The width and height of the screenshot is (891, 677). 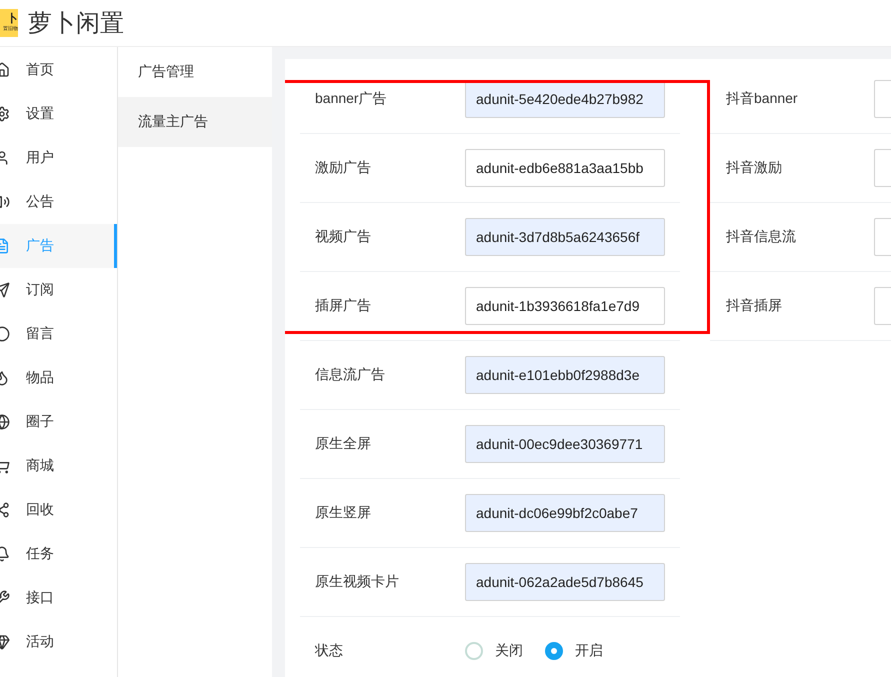 I want to click on radio-button, so click(x=554, y=651).